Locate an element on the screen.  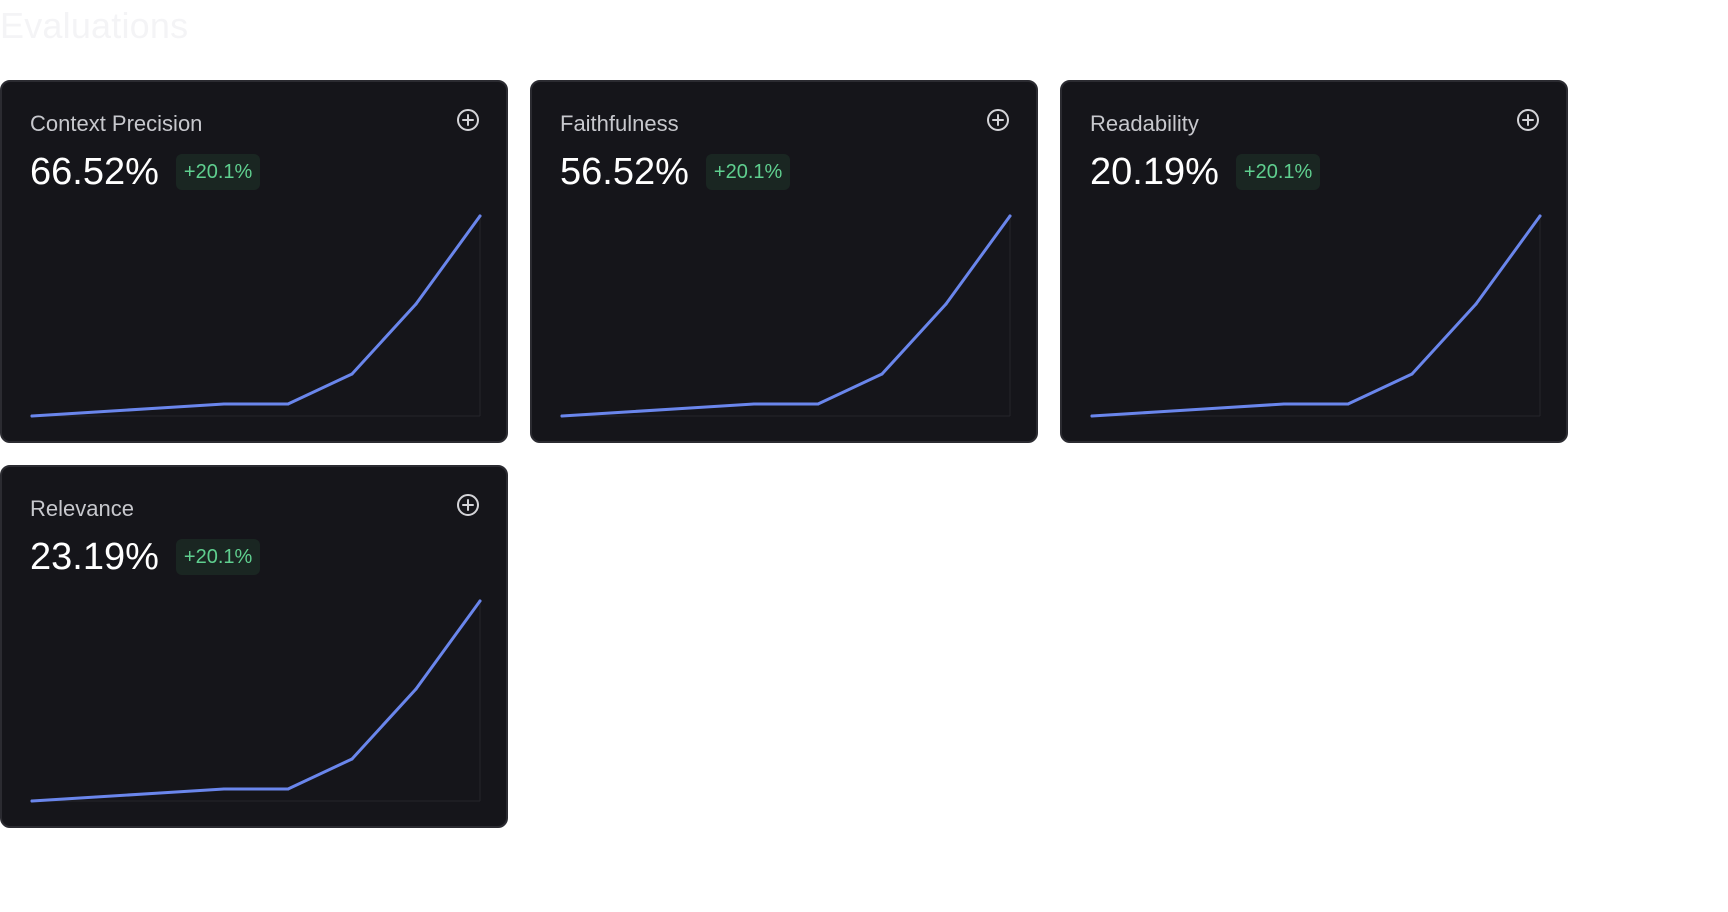
card-title: Context Precision is located at coordinates (116, 123).